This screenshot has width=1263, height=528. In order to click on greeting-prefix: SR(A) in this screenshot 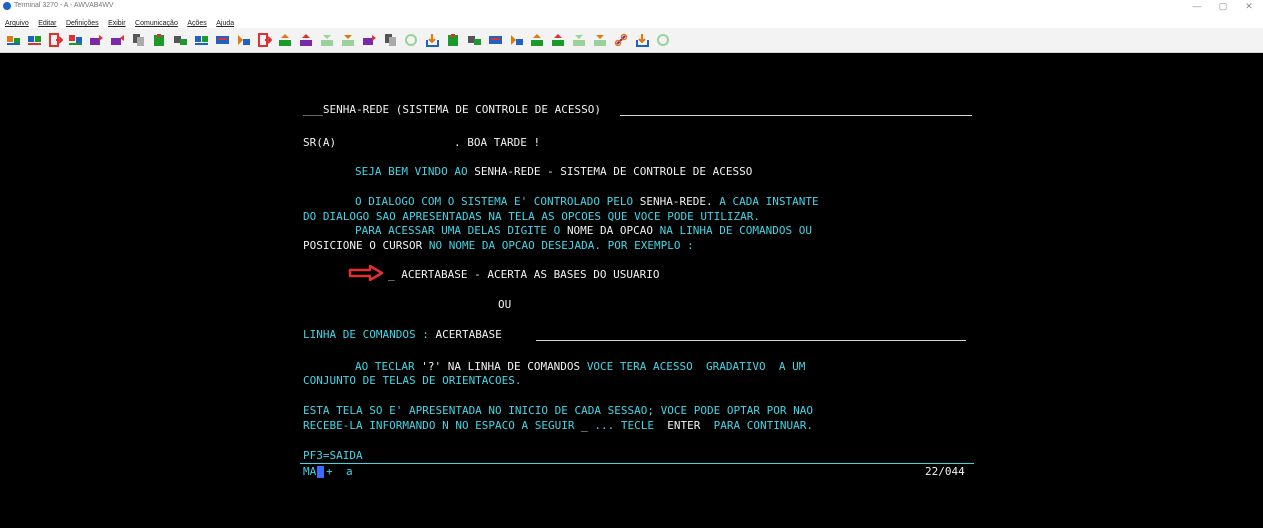, I will do `click(320, 142)`.